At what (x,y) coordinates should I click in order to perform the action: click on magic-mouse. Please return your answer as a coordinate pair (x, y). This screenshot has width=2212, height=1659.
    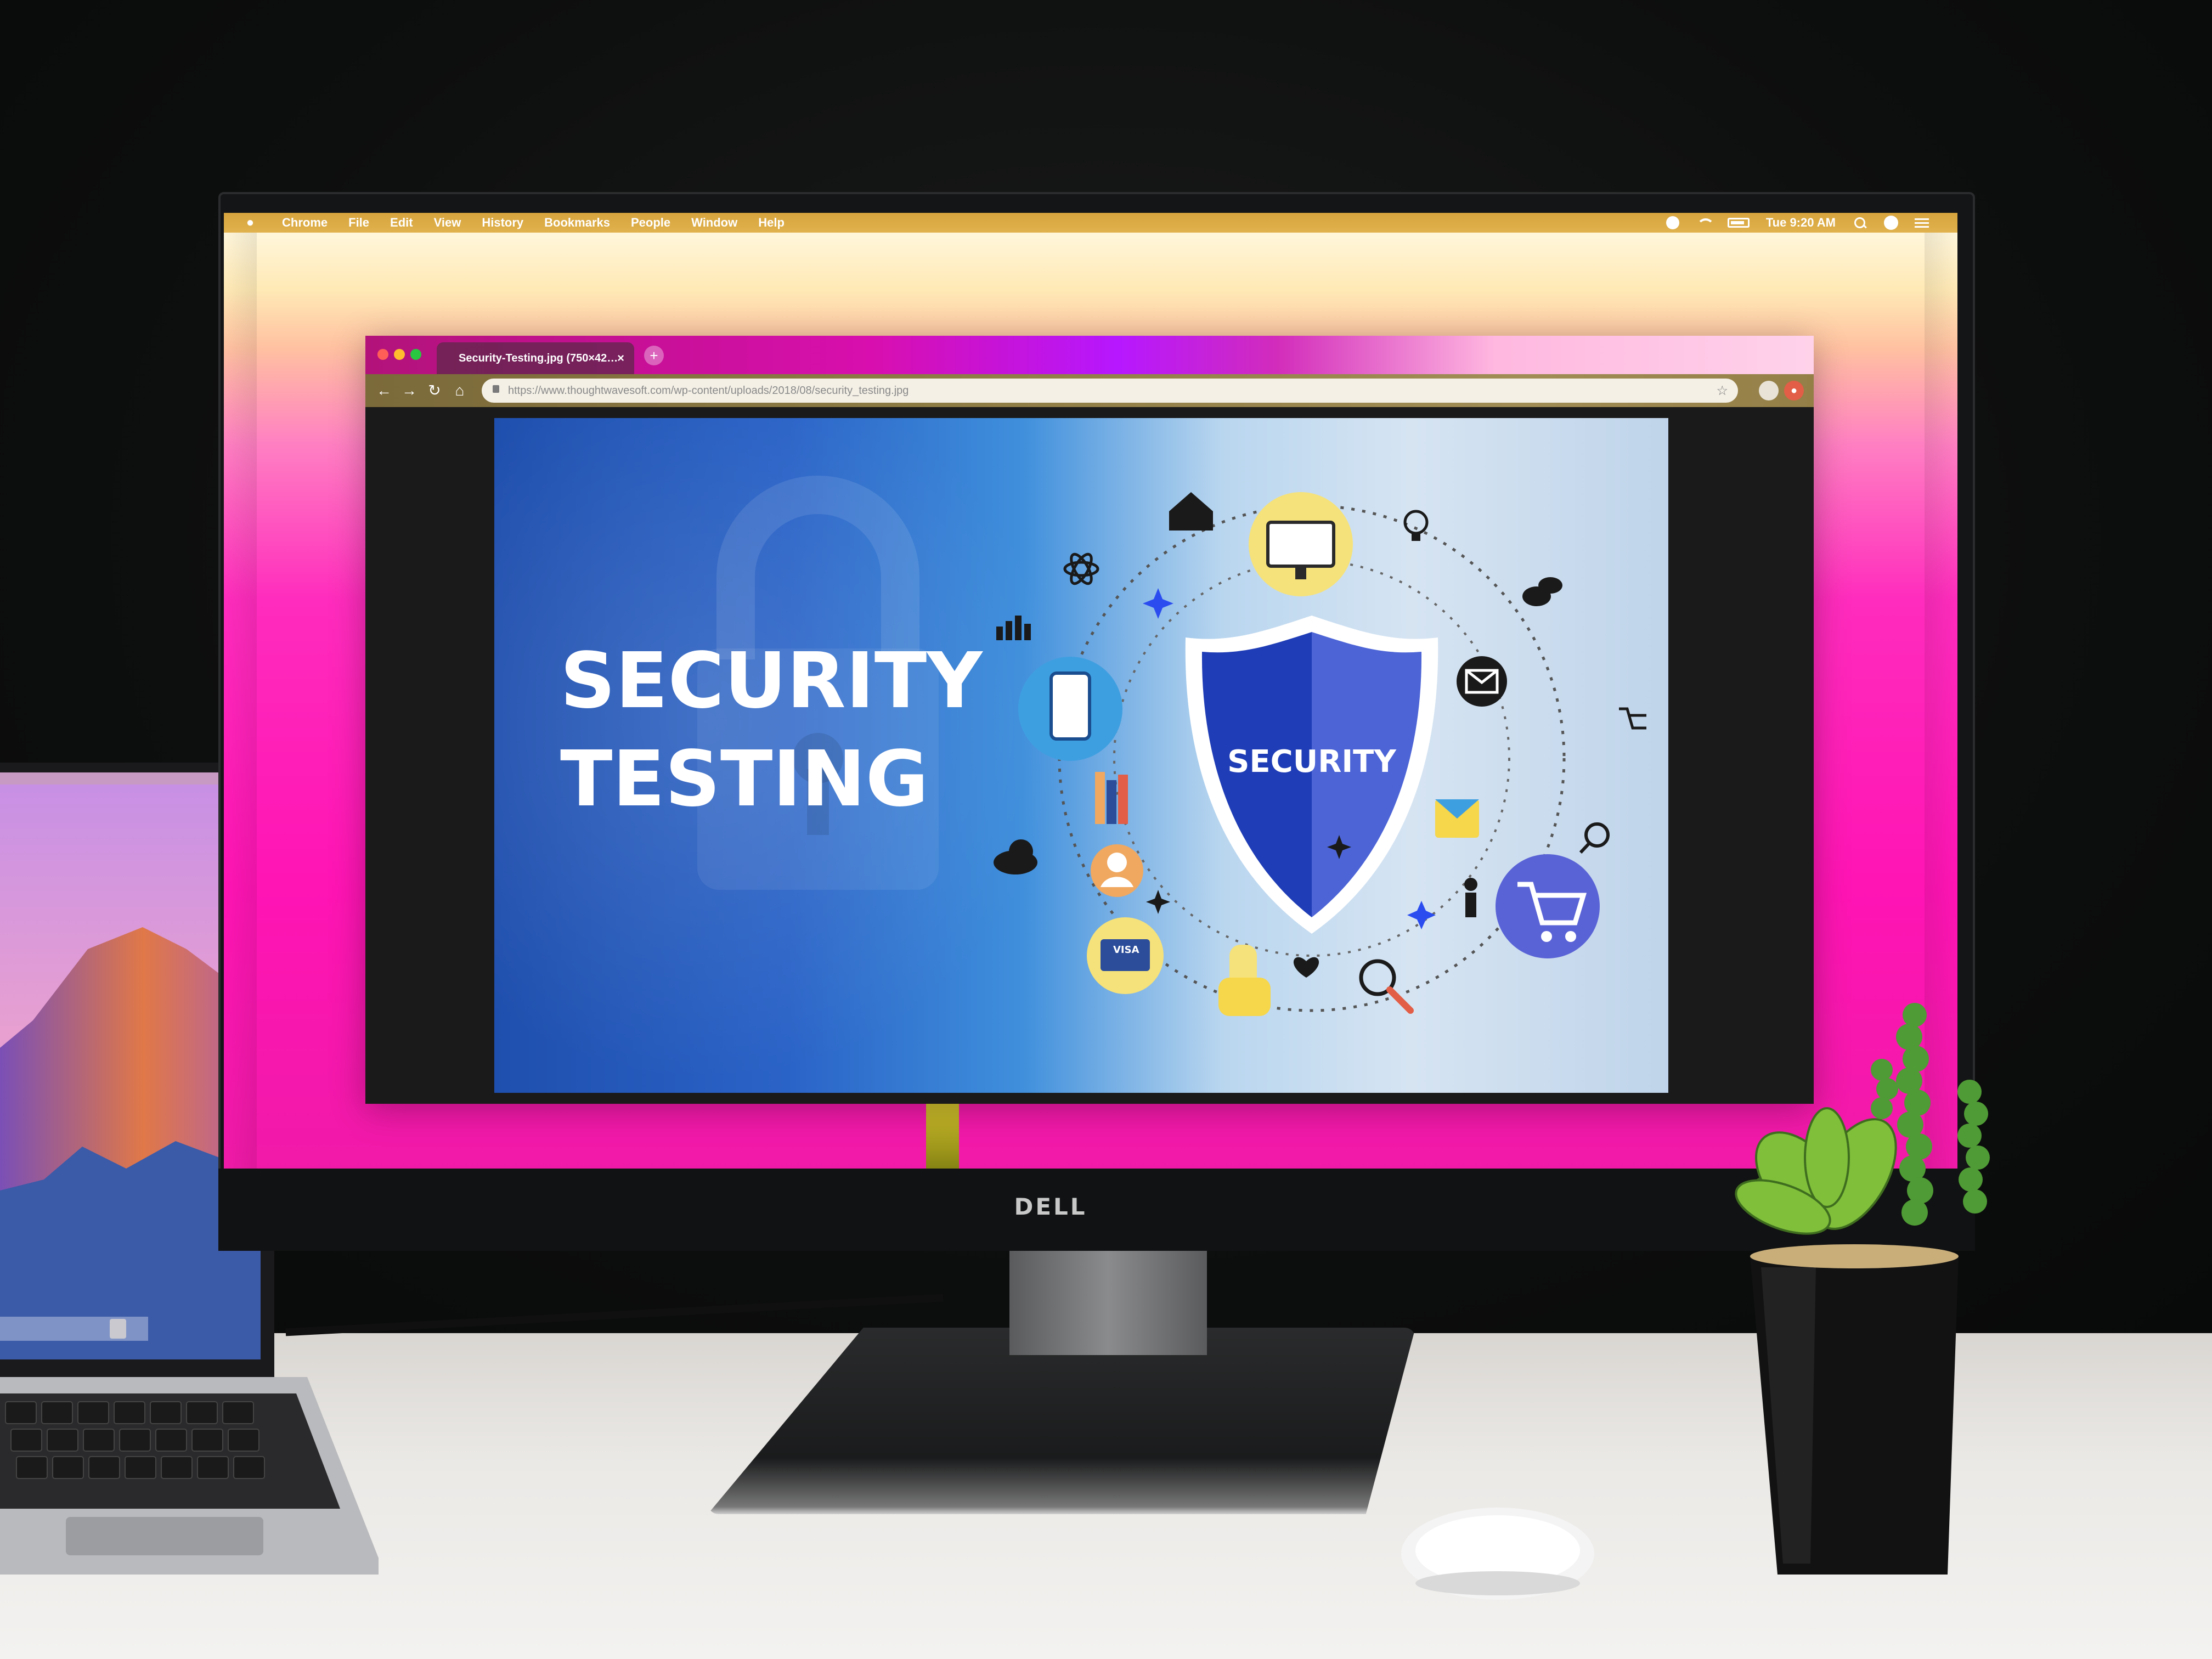
    Looking at the image, I should click on (1497, 1552).